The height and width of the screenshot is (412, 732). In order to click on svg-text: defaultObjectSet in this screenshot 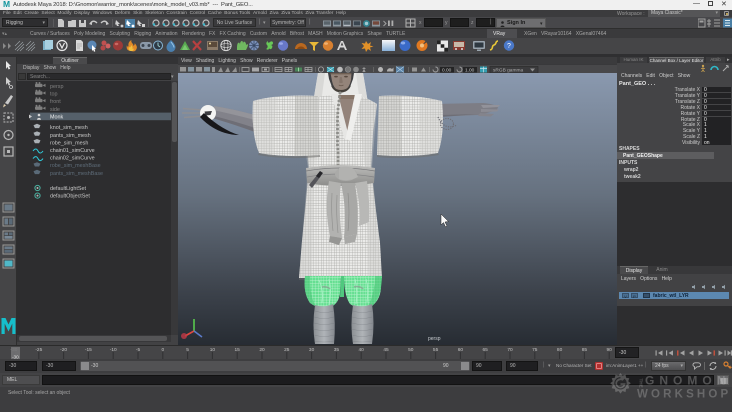, I will do `click(70, 197)`.